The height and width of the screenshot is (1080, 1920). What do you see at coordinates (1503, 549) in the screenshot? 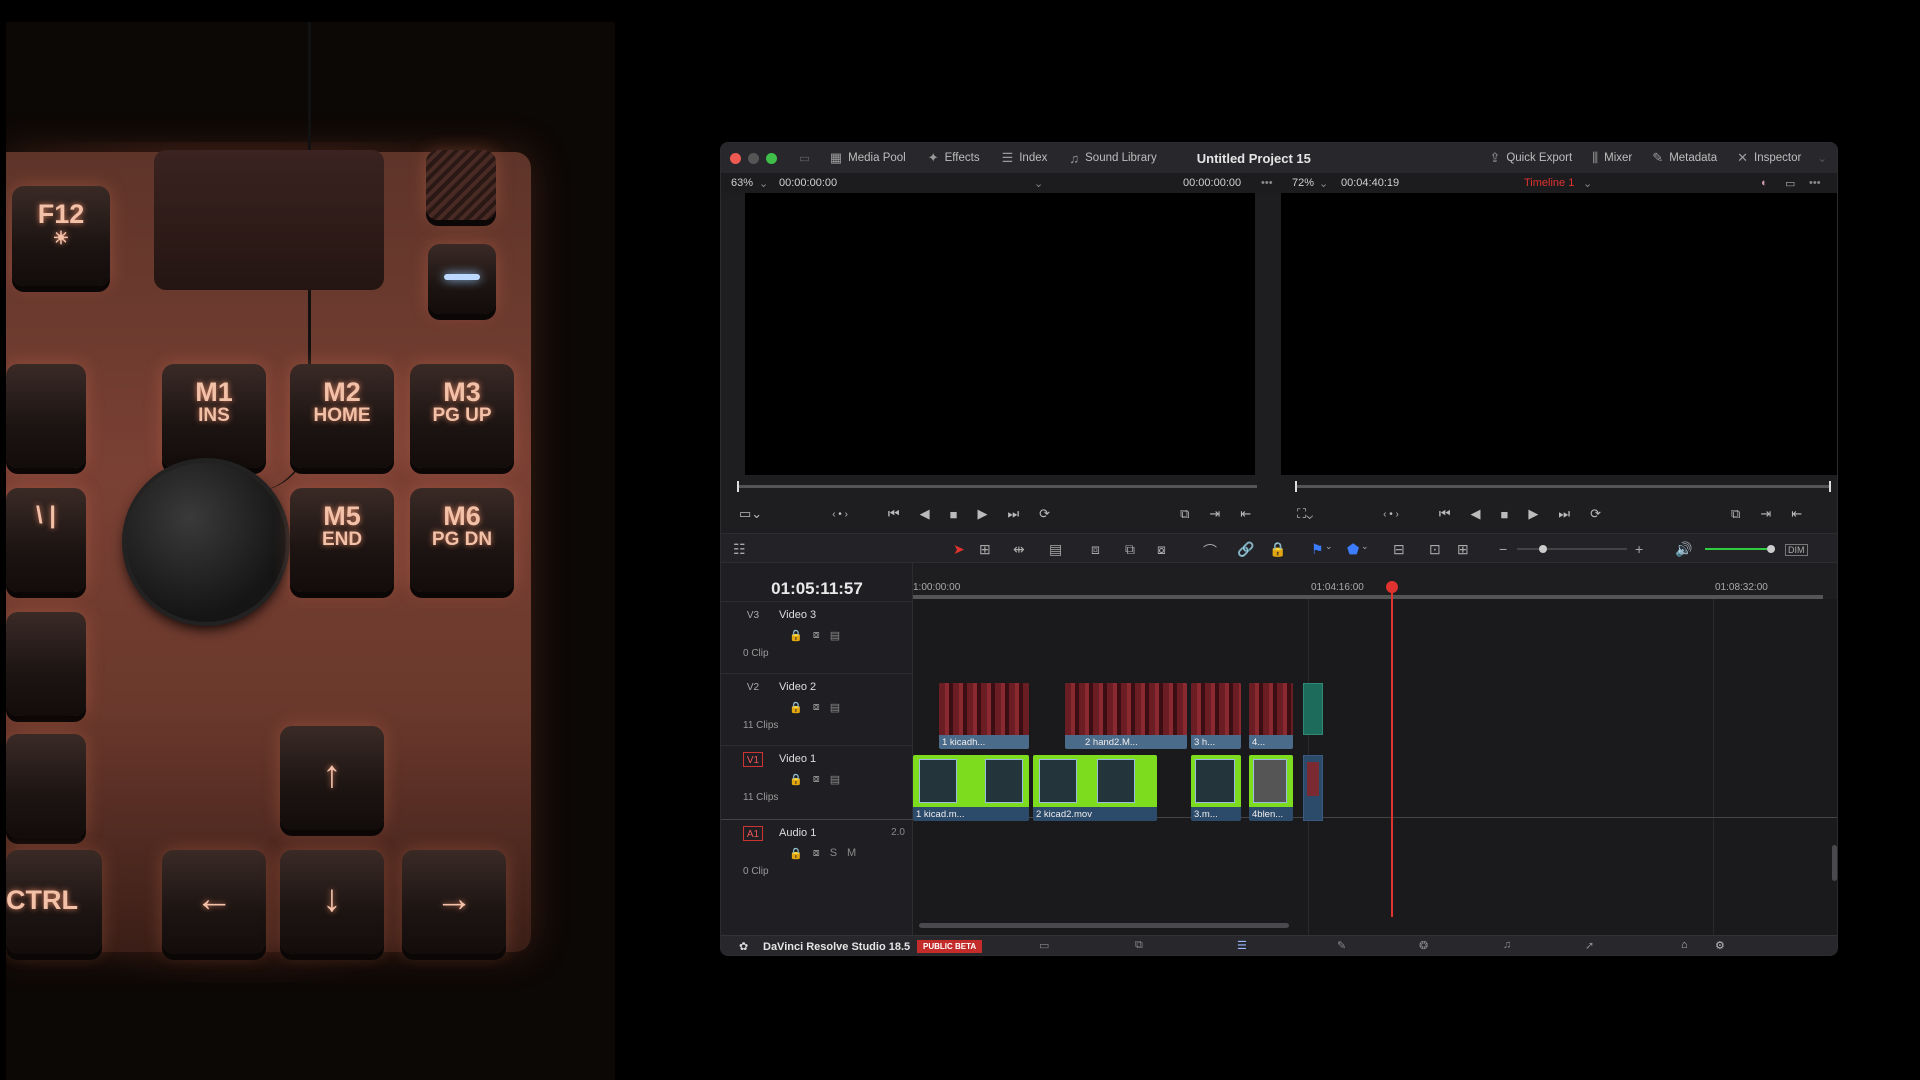
I see `zoom-out-icon: −` at bounding box center [1503, 549].